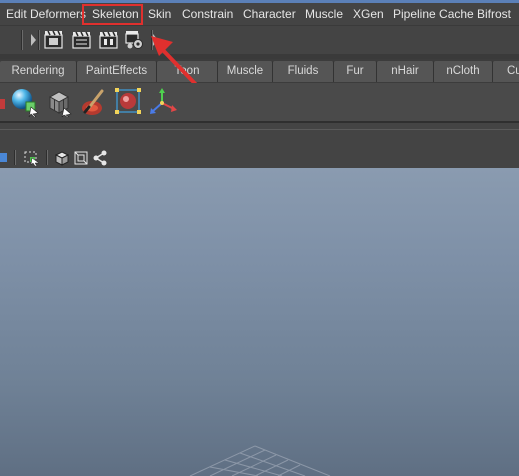 The image size is (519, 476). What do you see at coordinates (405, 71) in the screenshot?
I see `tab-nhair: nHair` at bounding box center [405, 71].